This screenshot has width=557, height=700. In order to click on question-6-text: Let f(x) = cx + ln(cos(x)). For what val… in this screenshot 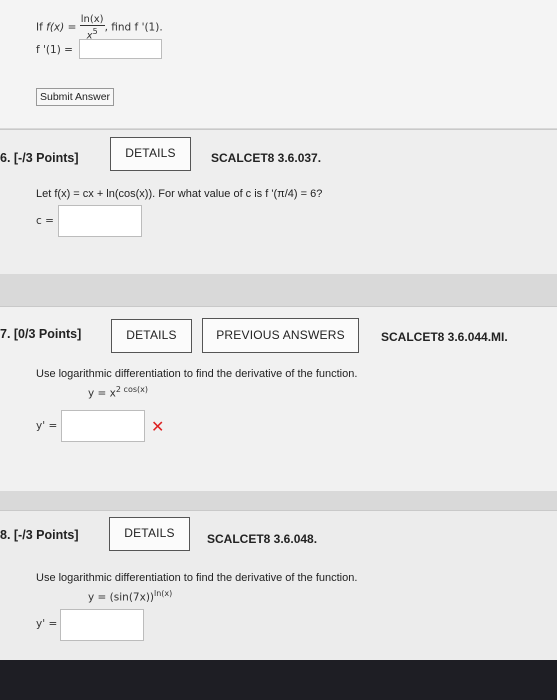, I will do `click(179, 194)`.